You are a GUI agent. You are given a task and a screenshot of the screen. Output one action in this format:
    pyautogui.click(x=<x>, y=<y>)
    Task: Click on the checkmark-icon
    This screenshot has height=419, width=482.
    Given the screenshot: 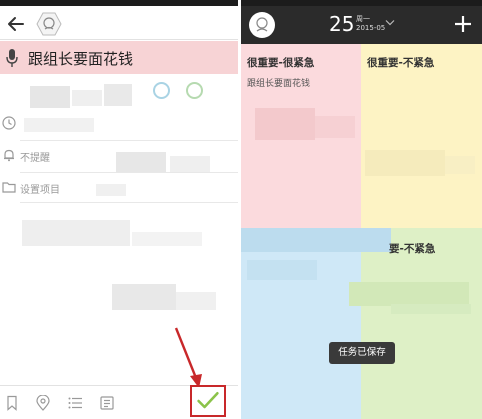 What is the action you would take?
    pyautogui.click(x=208, y=400)
    